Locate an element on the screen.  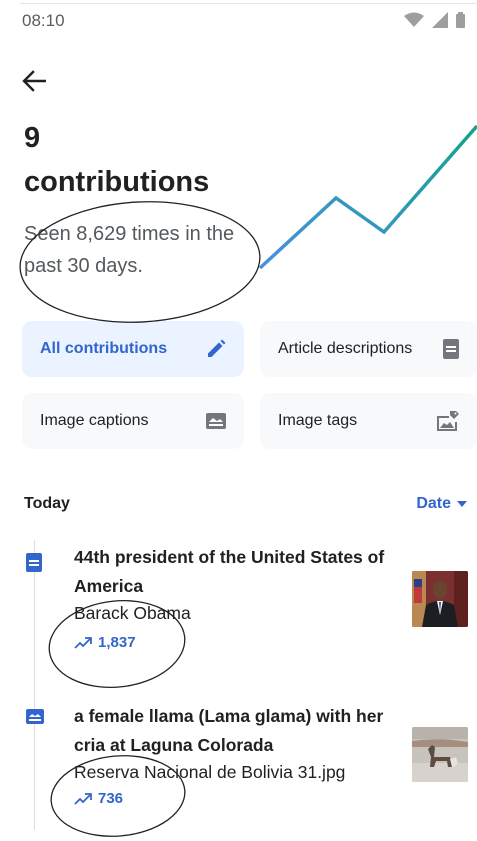
trend-graph is located at coordinates (367, 197).